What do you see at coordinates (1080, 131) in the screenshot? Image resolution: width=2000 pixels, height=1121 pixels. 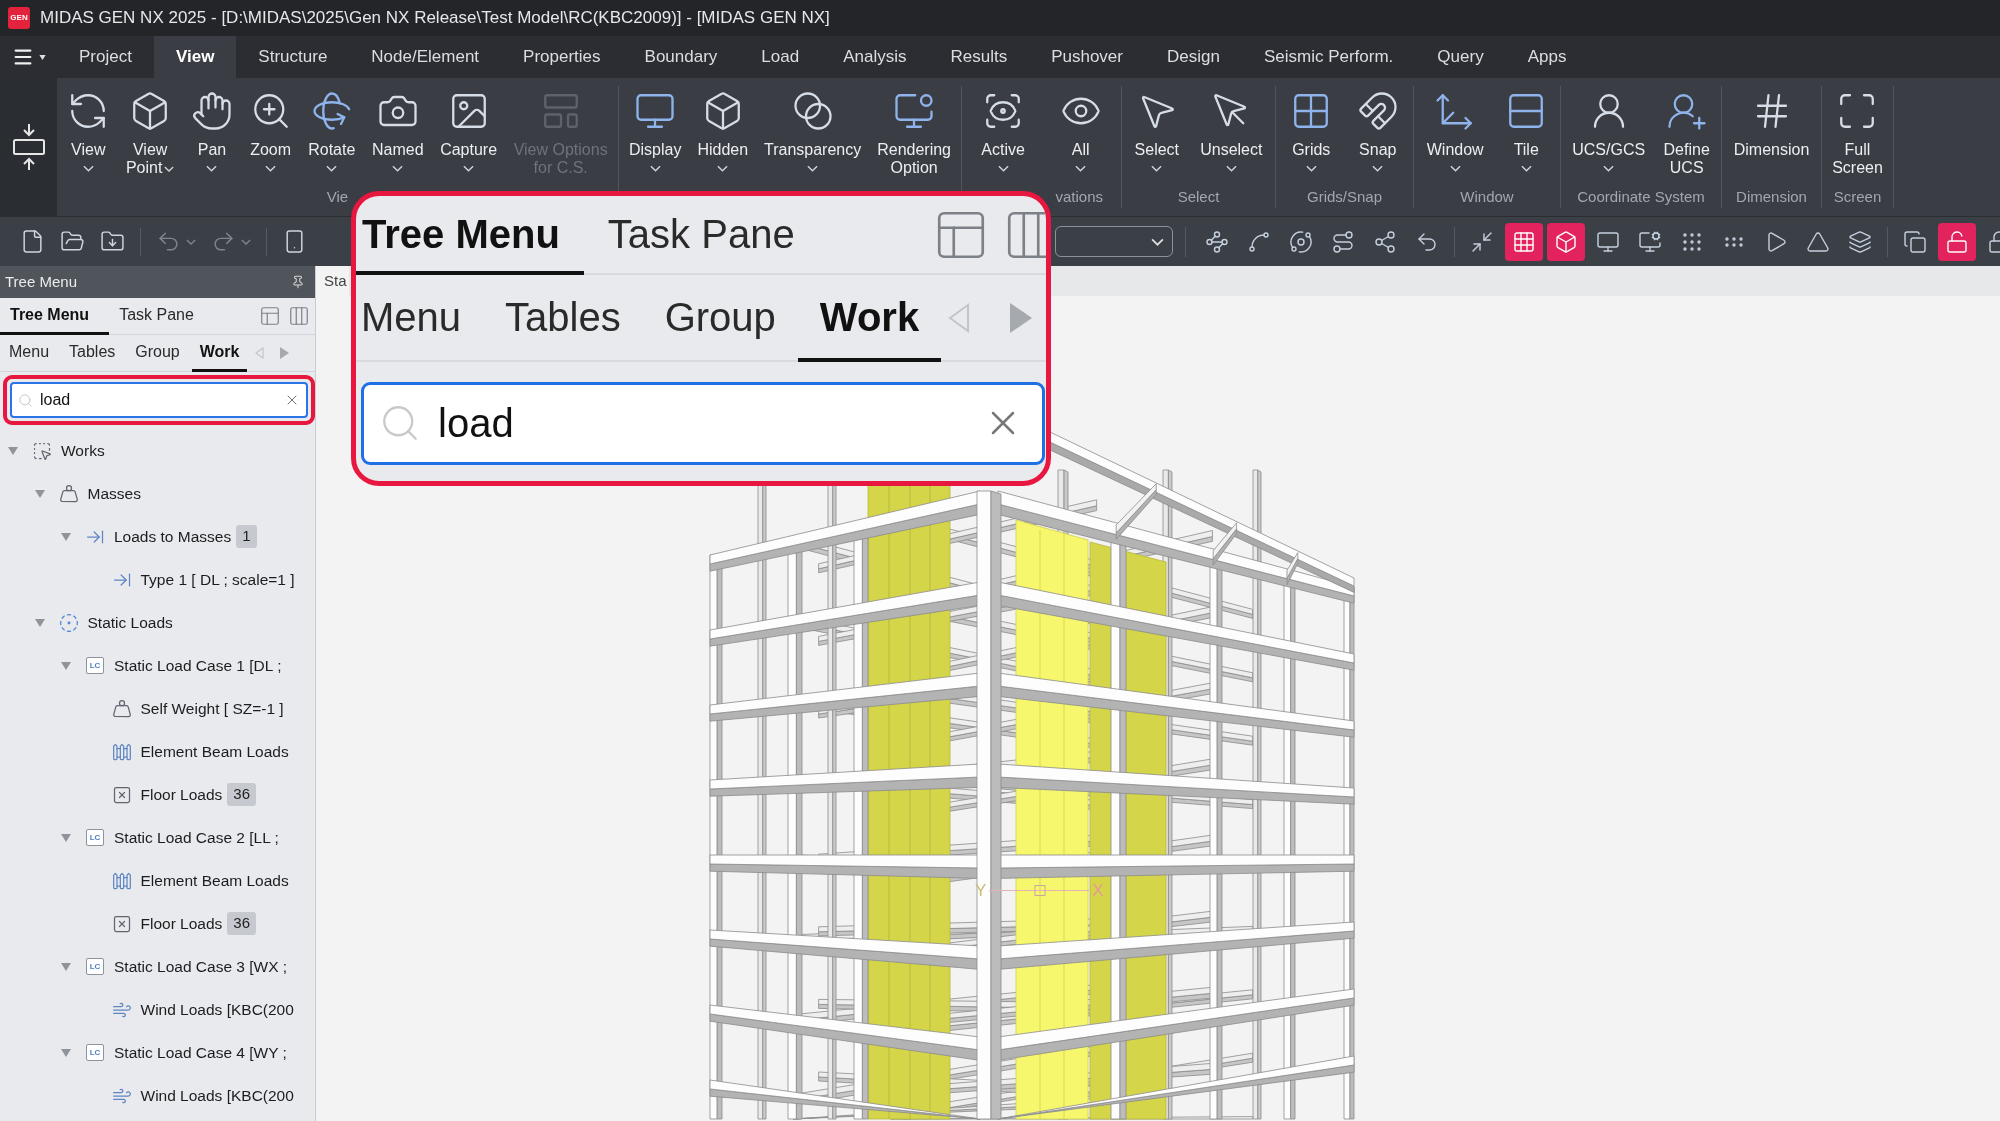 I see `ribbon-button: All` at bounding box center [1080, 131].